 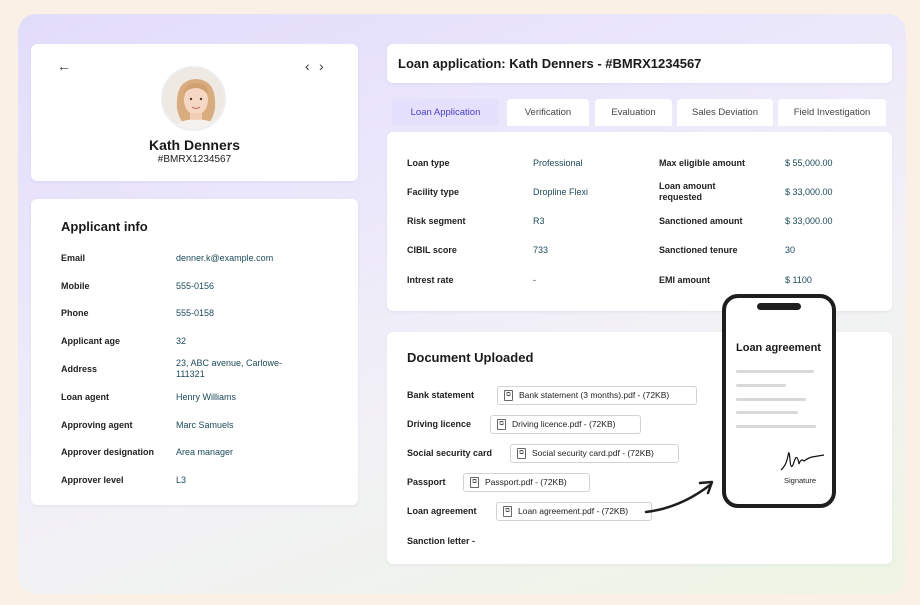 What do you see at coordinates (79, 369) in the screenshot?
I see `info-label: Address` at bounding box center [79, 369].